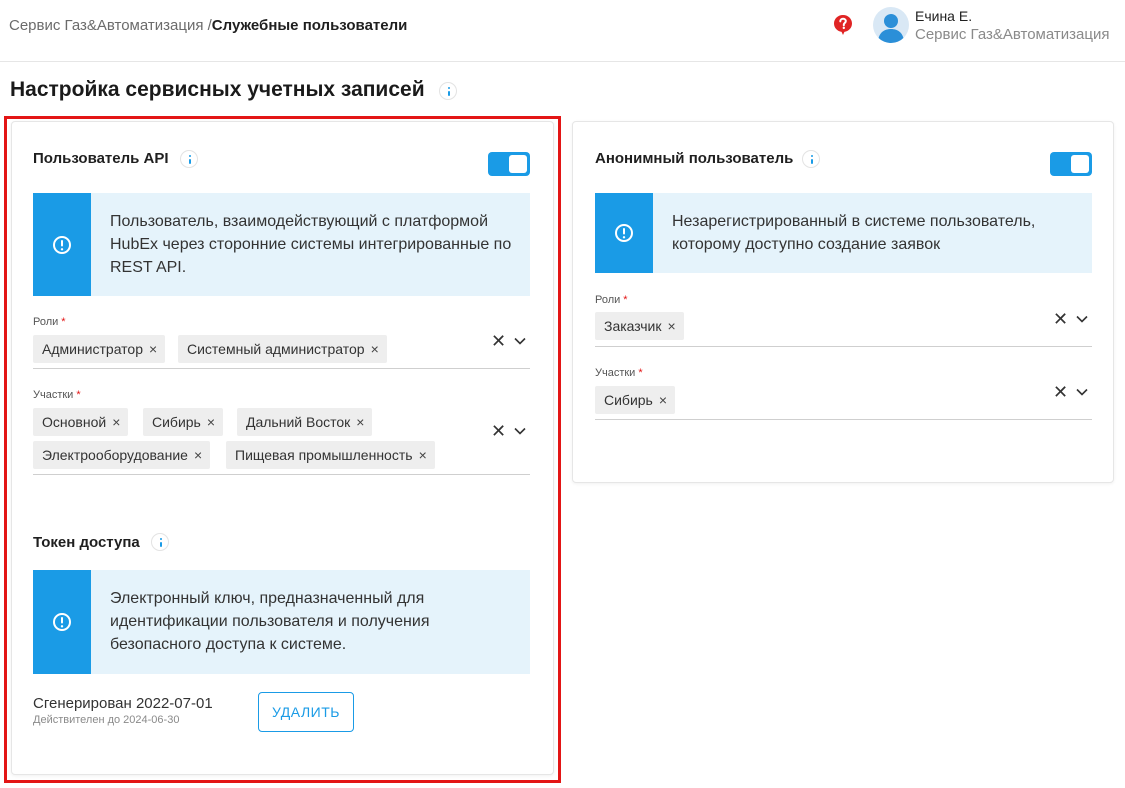  What do you see at coordinates (943, 16) in the screenshot?
I see `user-name: Ечина Е.` at bounding box center [943, 16].